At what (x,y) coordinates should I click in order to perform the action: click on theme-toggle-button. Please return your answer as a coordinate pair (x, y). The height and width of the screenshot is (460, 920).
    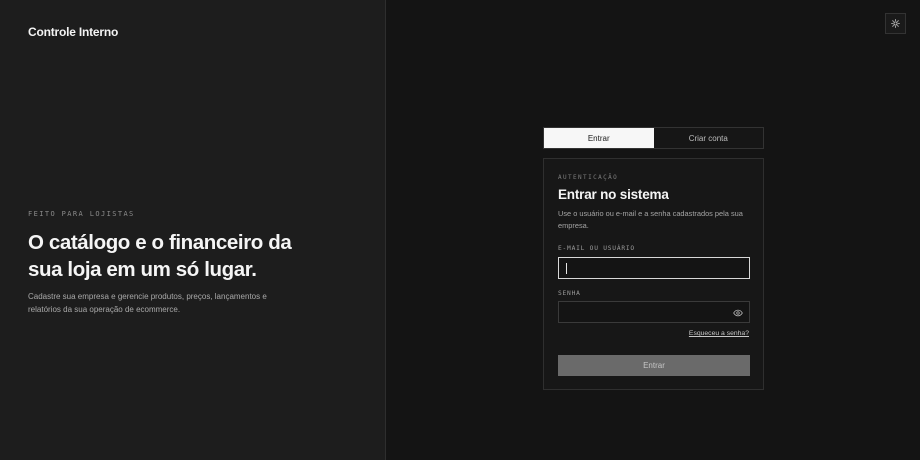
    Looking at the image, I should click on (895, 23).